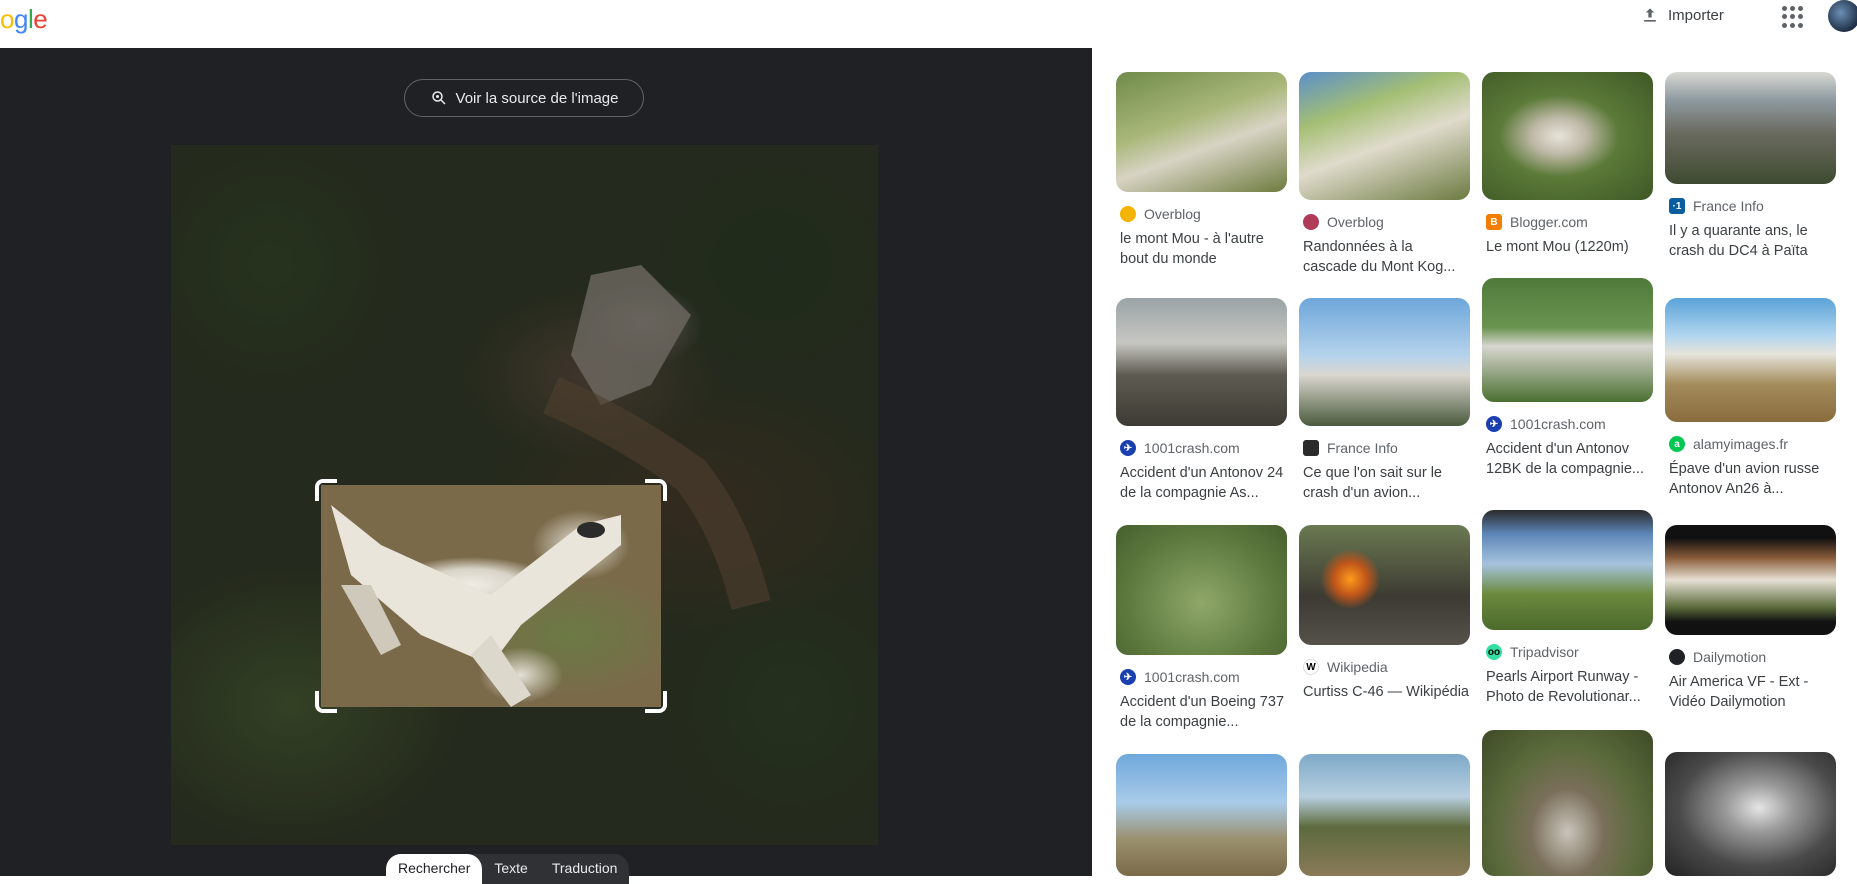  What do you see at coordinates (585, 869) in the screenshot?
I see `tab-translate: Traduction` at bounding box center [585, 869].